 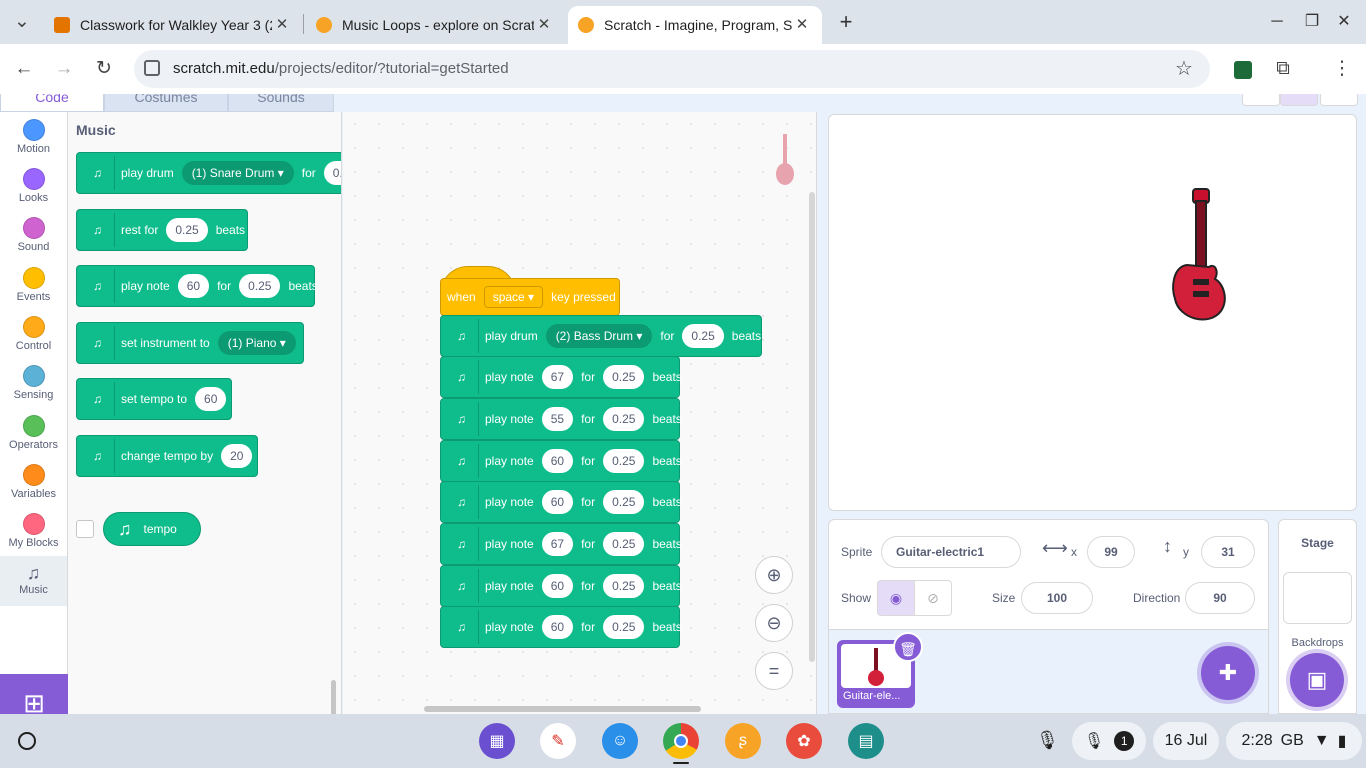 I want to click on category-sound: Sound, so click(x=33, y=235).